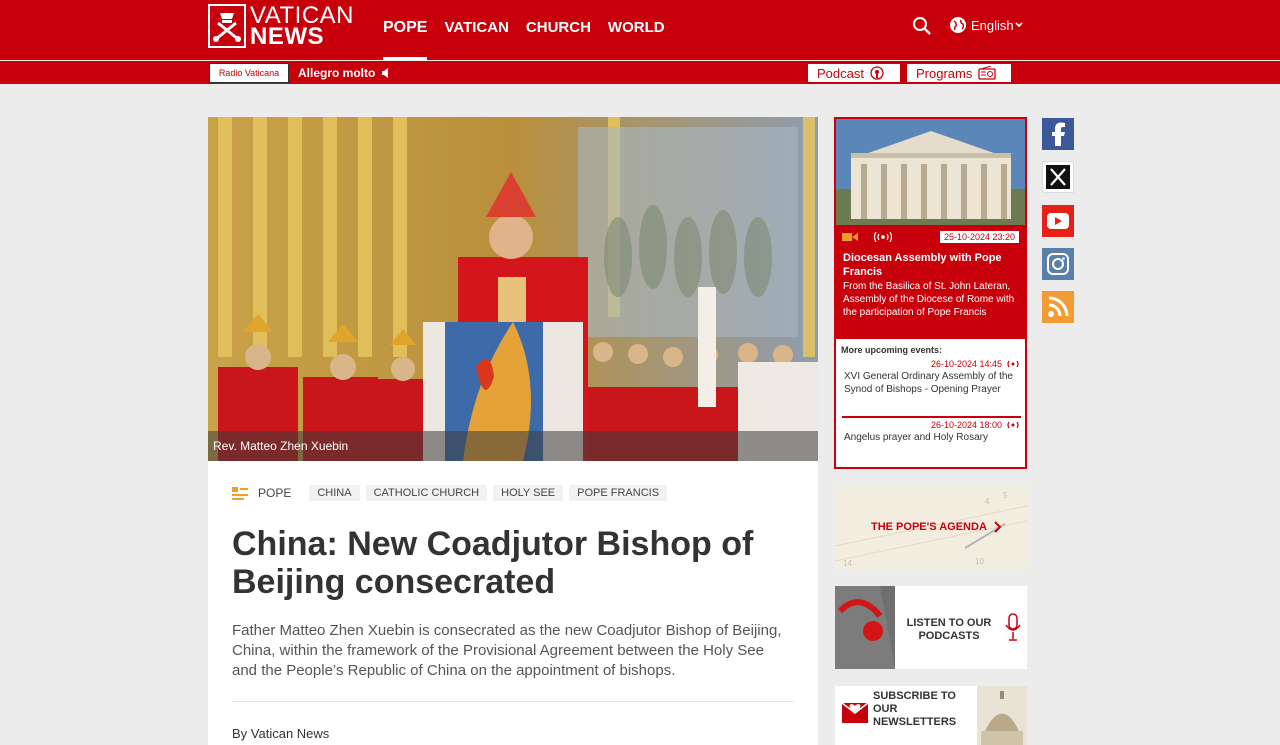 The height and width of the screenshot is (745, 1280). I want to click on nav-vatican: VATICAN, so click(476, 30).